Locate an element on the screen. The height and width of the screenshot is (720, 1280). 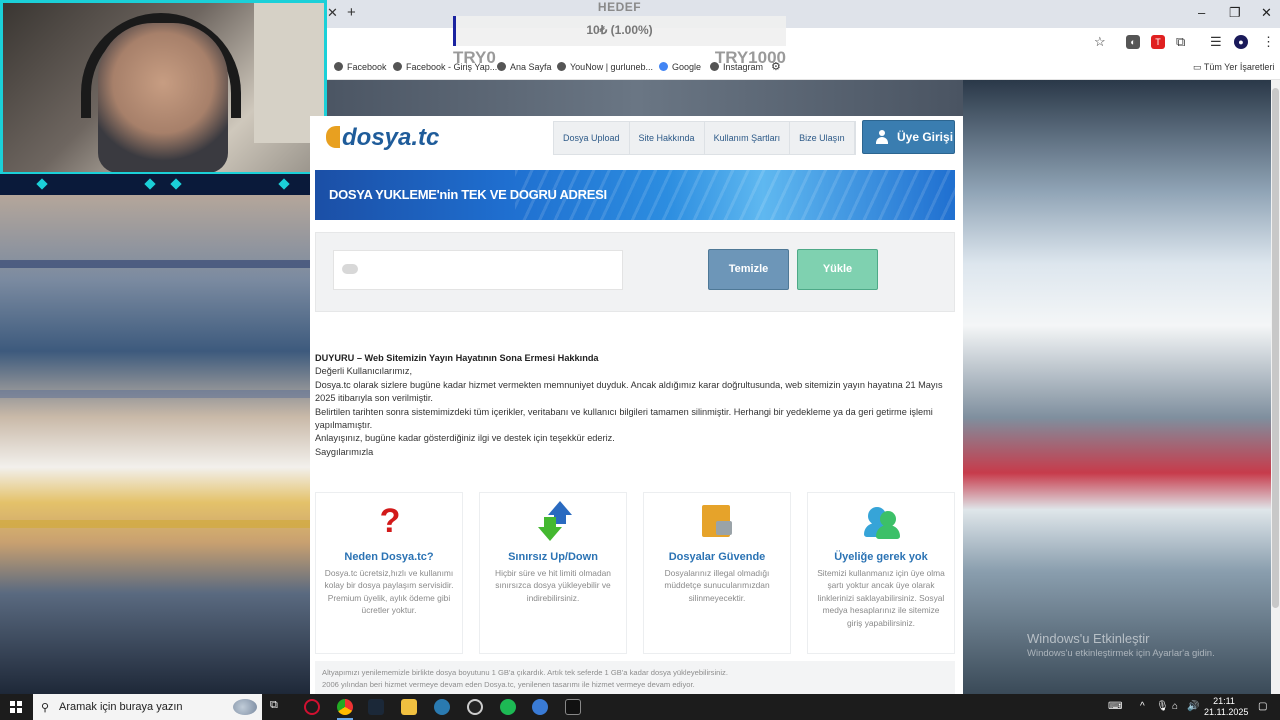
notifications-icon: ▢ is located at coordinates (1262, 706).